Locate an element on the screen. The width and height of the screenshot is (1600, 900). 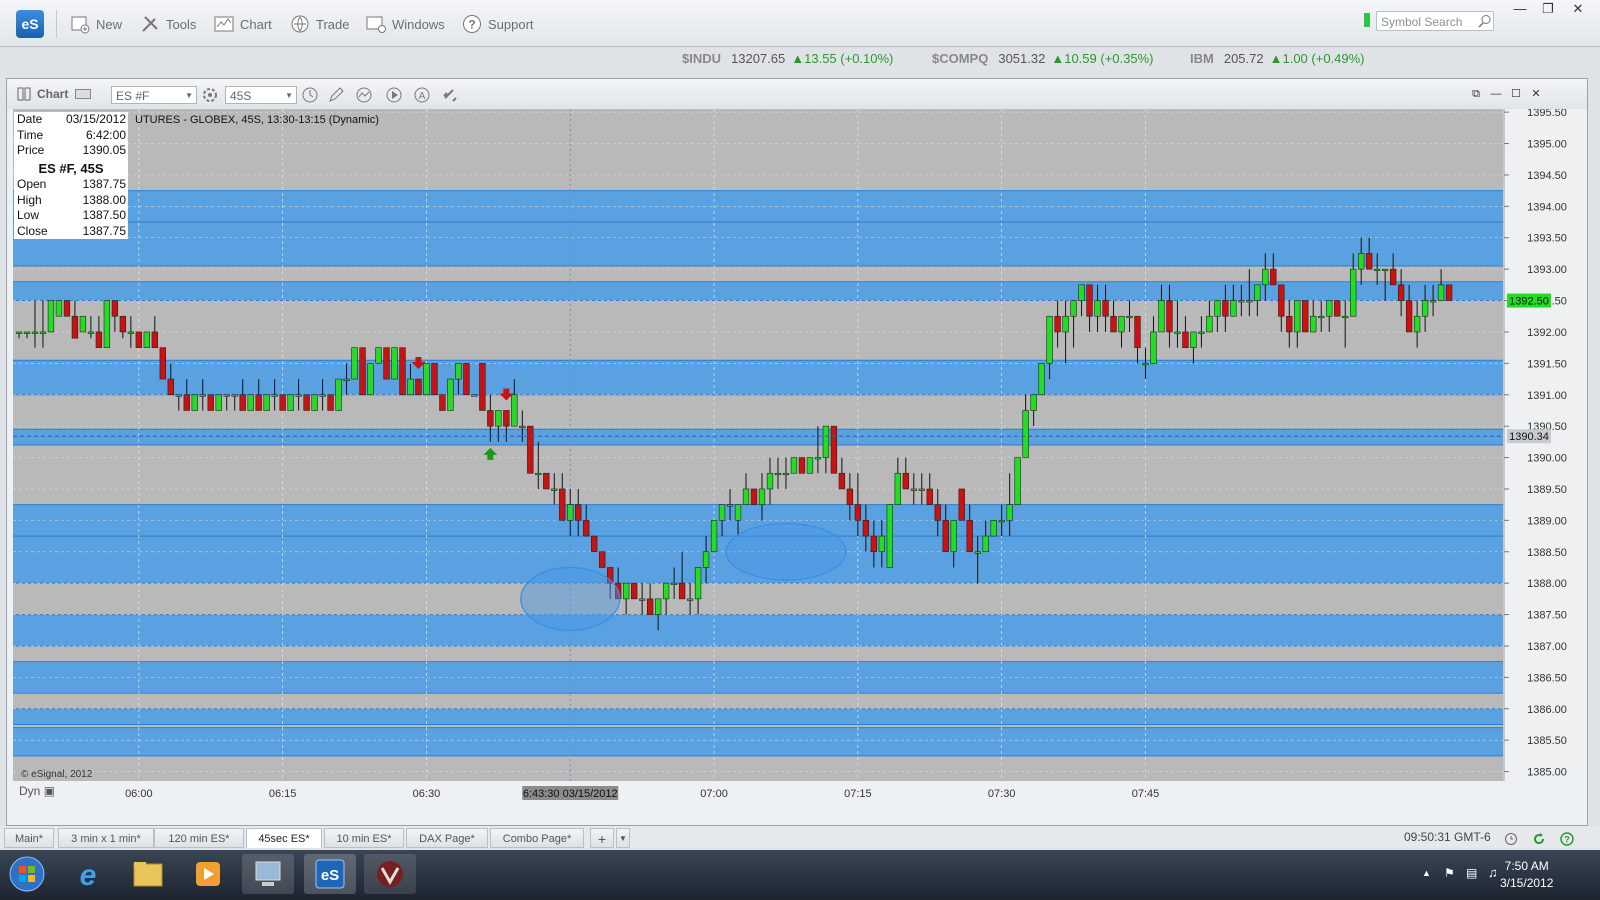
windows-label: Windows is located at coordinates (418, 24).